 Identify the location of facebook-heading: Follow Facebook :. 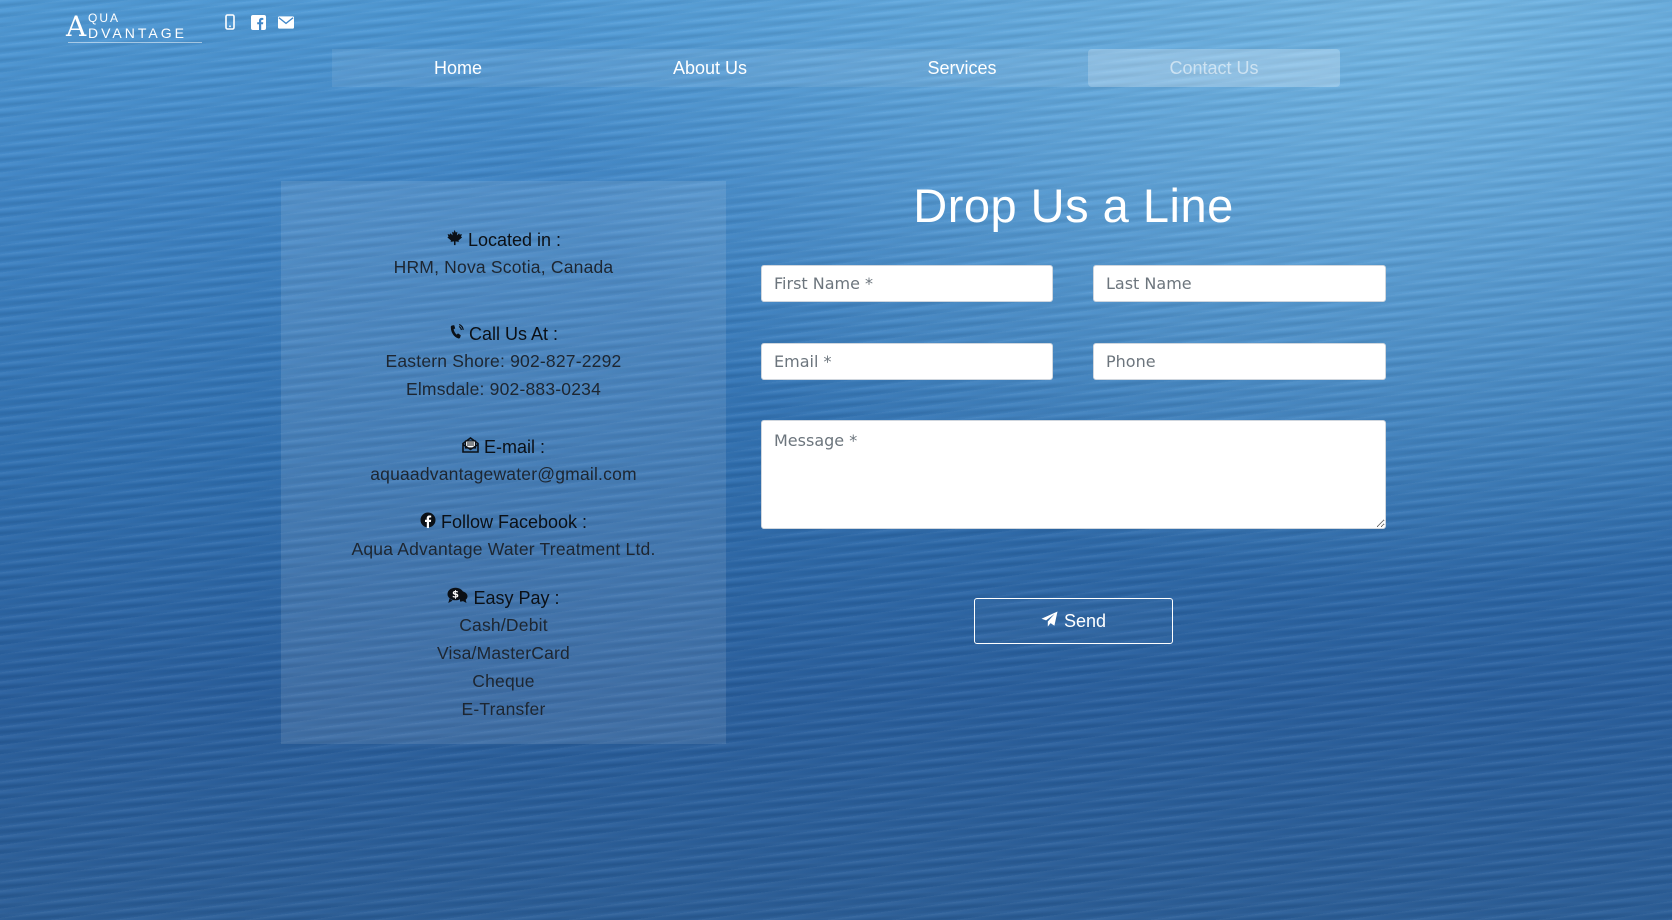
(514, 521).